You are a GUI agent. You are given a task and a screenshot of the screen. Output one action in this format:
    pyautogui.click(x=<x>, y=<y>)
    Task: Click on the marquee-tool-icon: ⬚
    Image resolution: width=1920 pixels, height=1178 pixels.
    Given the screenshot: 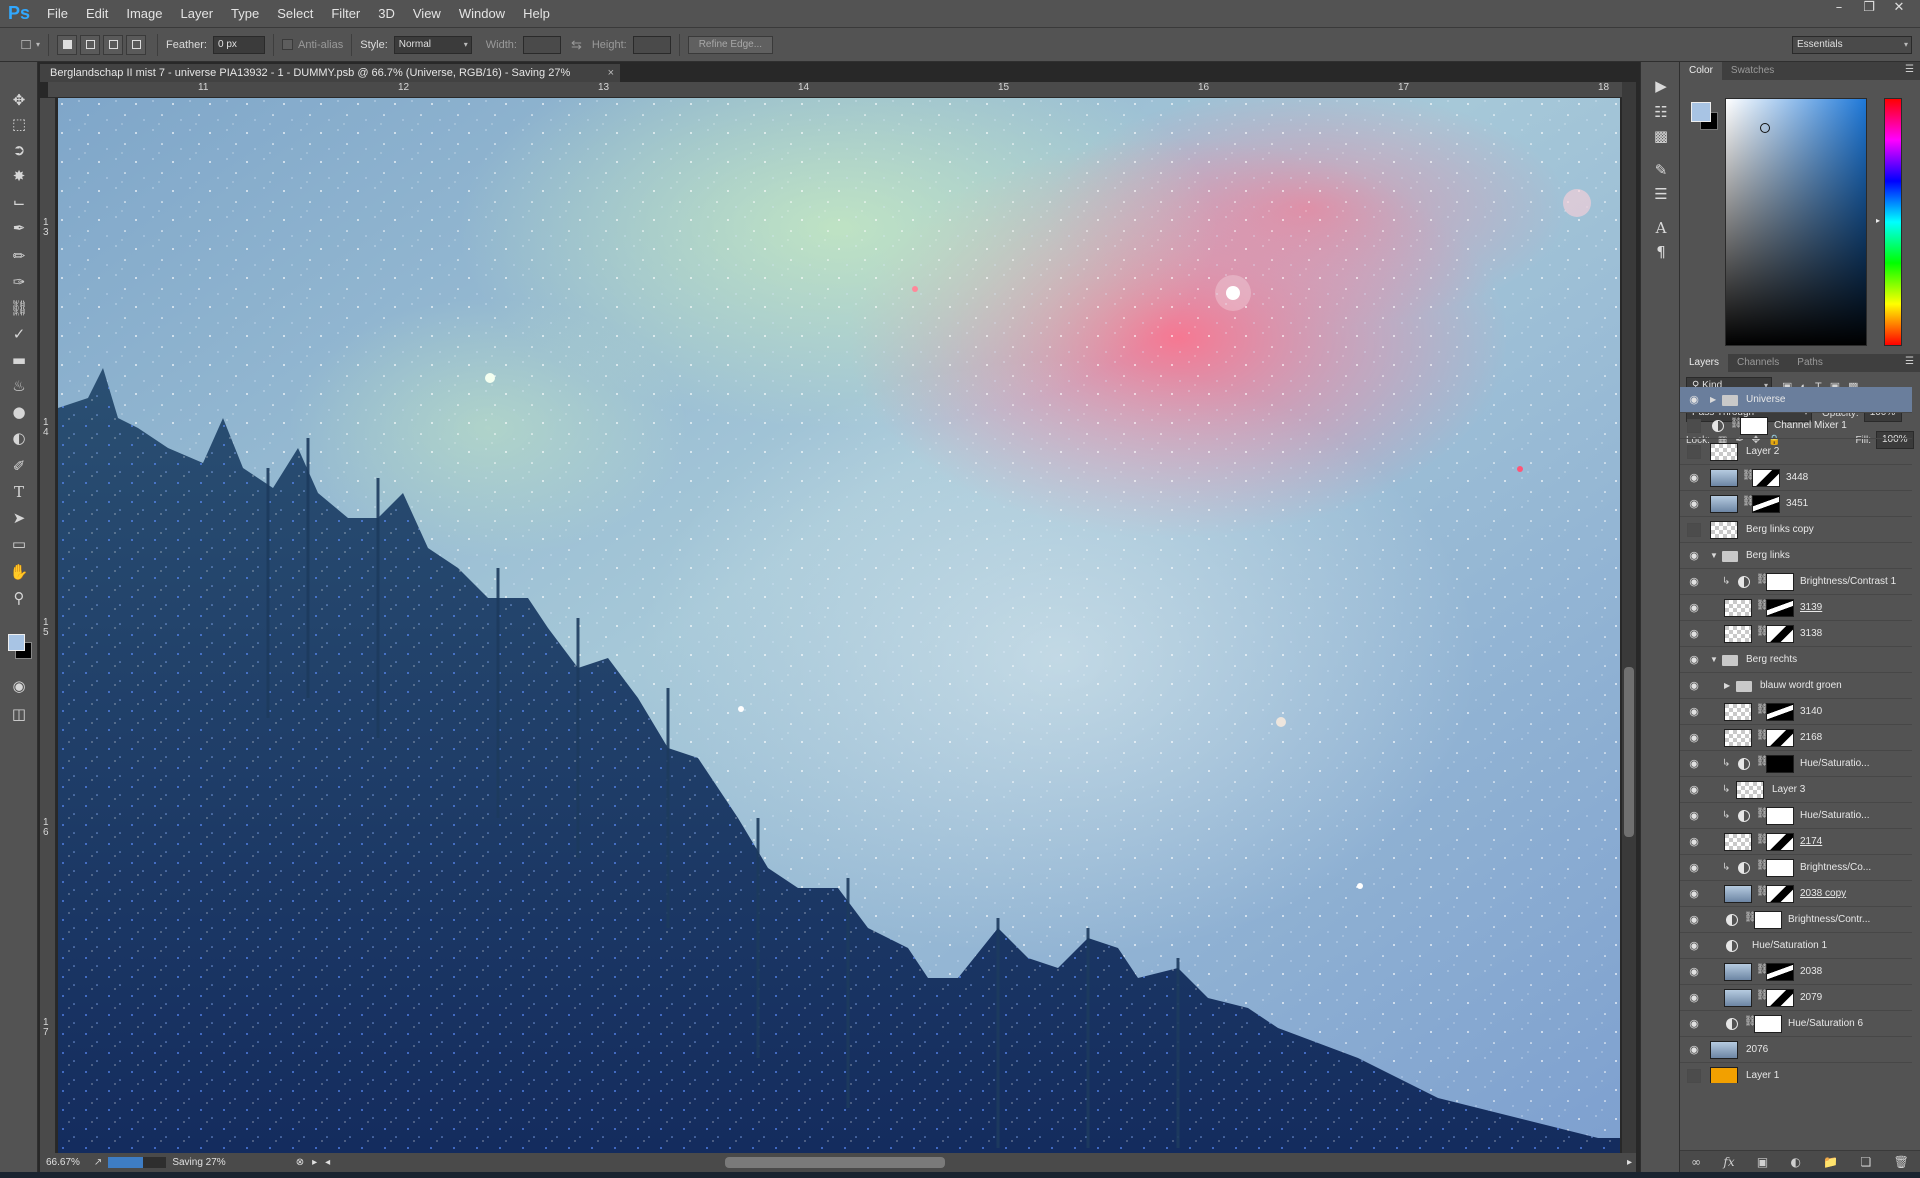 What is the action you would take?
    pyautogui.click(x=19, y=124)
    